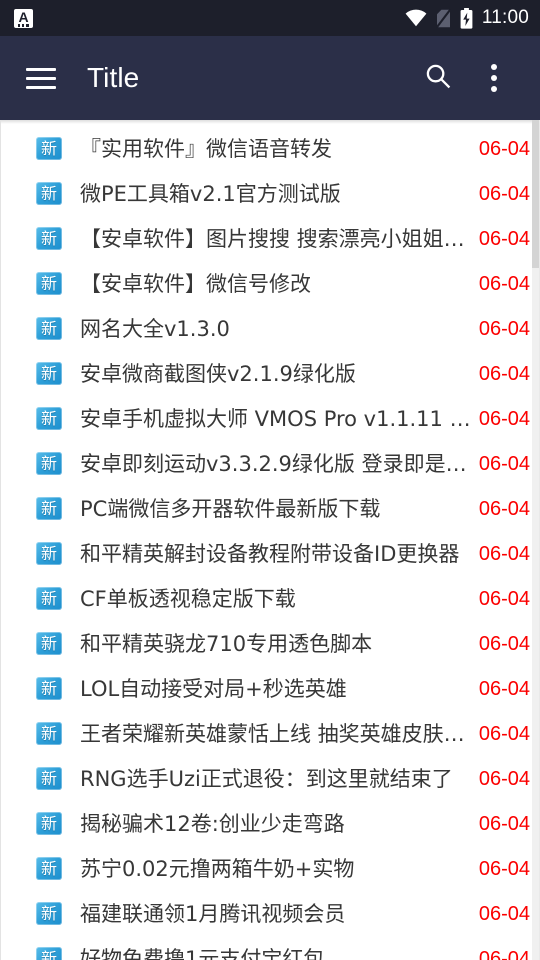  I want to click on list-item: 新 RNG选手Uzi正式退役：到这里就结束了 06-04, so click(270, 778).